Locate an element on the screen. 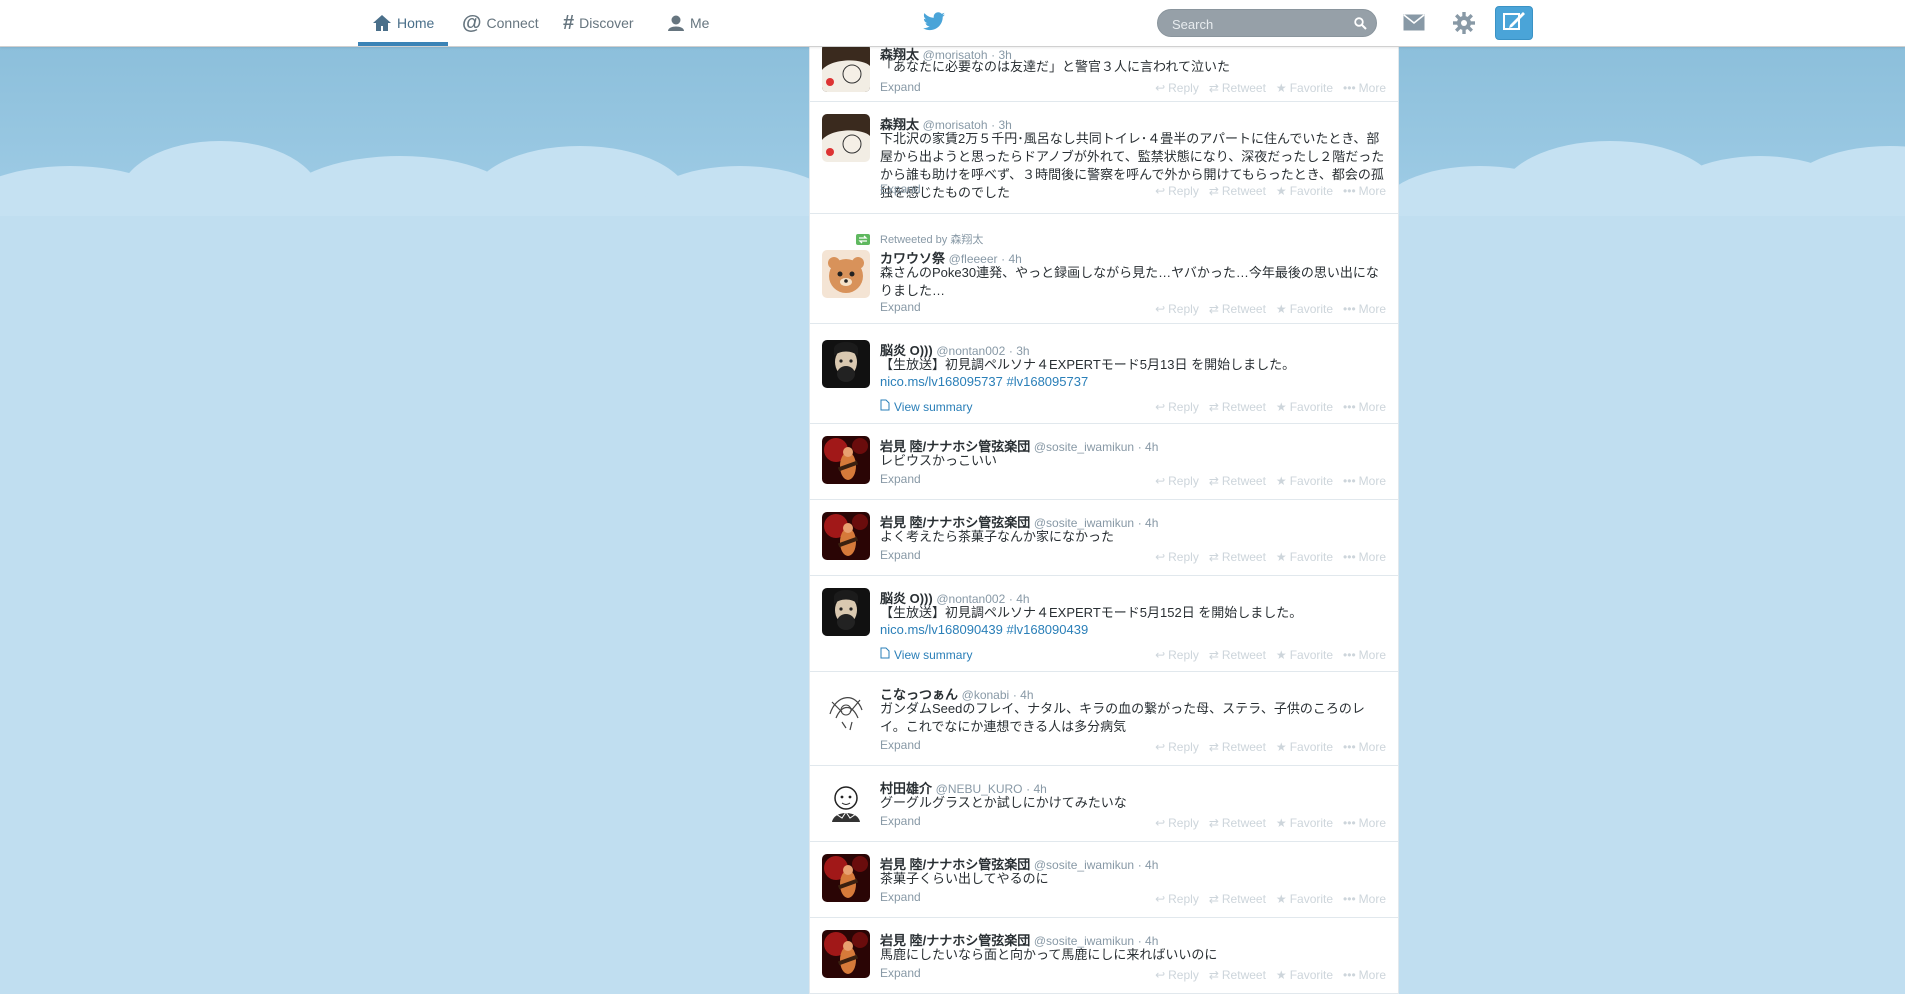 Image resolution: width=1905 pixels, height=994 pixels. me-icon is located at coordinates (676, 23).